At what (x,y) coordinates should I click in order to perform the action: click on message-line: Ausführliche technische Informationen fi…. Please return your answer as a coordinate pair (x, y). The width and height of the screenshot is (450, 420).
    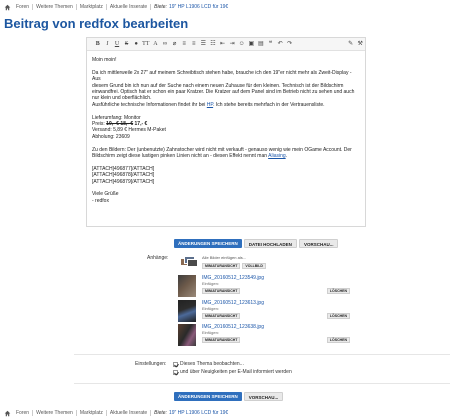
    Looking at the image, I should click on (226, 105).